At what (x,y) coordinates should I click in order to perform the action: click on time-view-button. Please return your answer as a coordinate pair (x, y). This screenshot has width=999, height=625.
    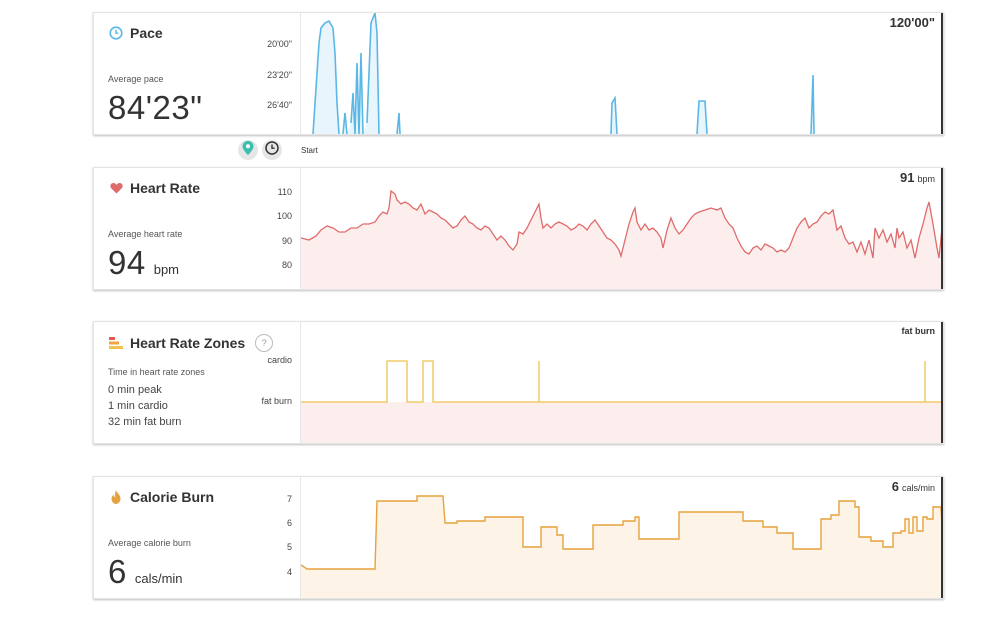
    Looking at the image, I should click on (272, 150).